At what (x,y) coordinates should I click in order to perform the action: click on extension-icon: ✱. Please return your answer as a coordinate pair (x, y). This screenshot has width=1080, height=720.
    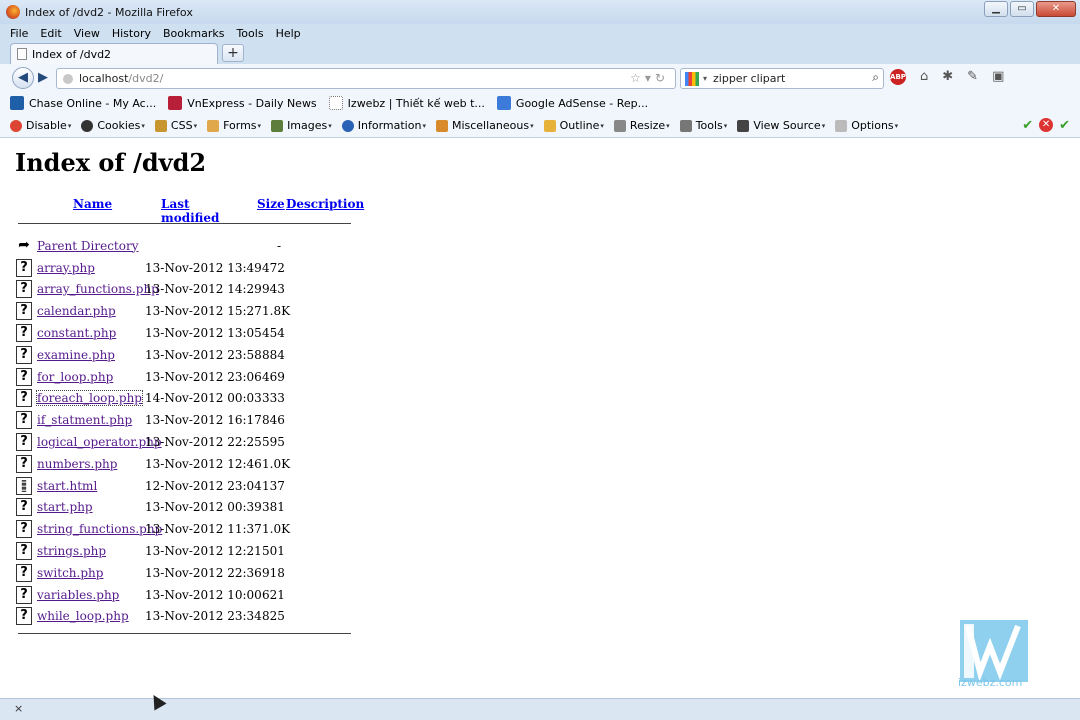
    Looking at the image, I should click on (947, 77).